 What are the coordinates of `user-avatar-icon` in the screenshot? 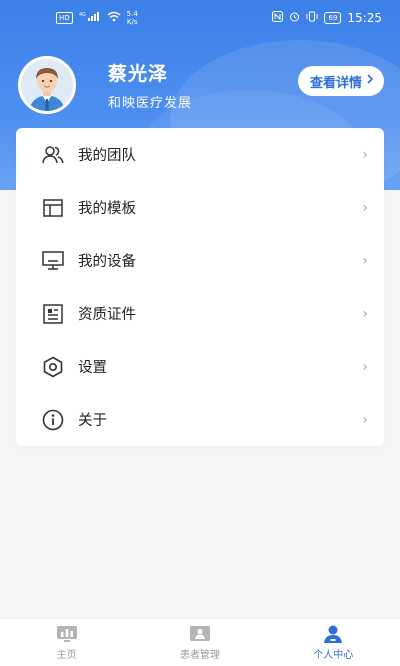 It's located at (47, 85).